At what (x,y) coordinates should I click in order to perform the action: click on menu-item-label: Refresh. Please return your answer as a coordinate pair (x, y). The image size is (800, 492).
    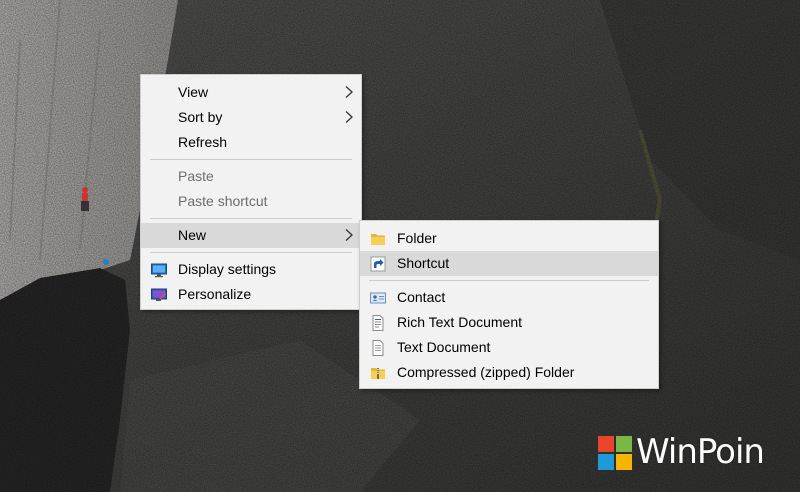
    Looking at the image, I should click on (203, 142).